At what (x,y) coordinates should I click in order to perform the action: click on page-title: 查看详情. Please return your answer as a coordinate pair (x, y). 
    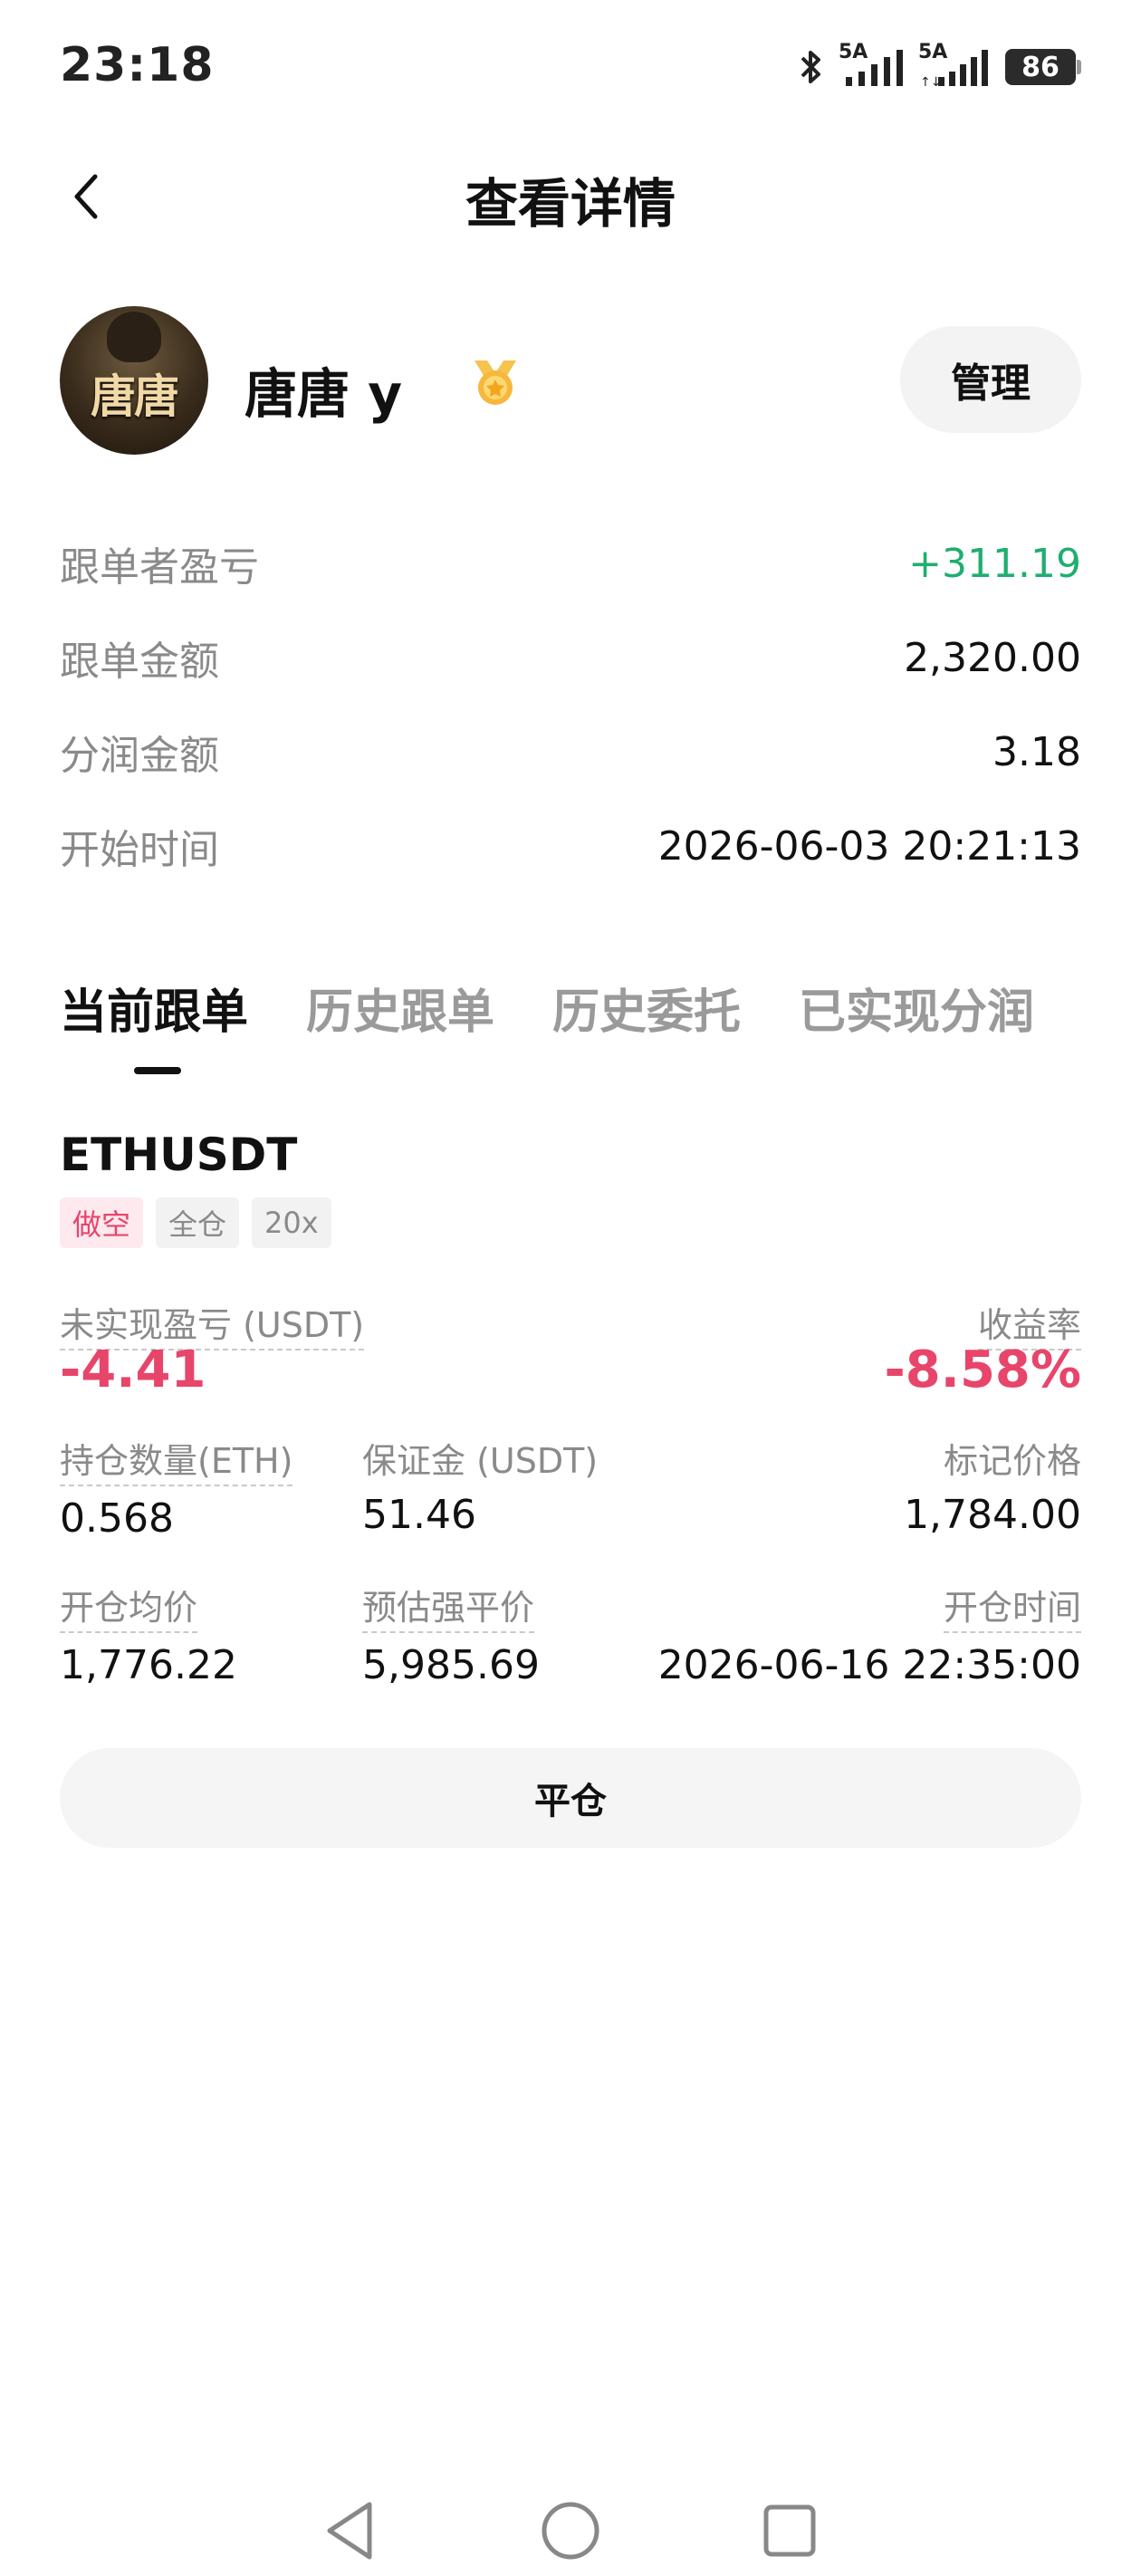
    Looking at the image, I should click on (570, 204).